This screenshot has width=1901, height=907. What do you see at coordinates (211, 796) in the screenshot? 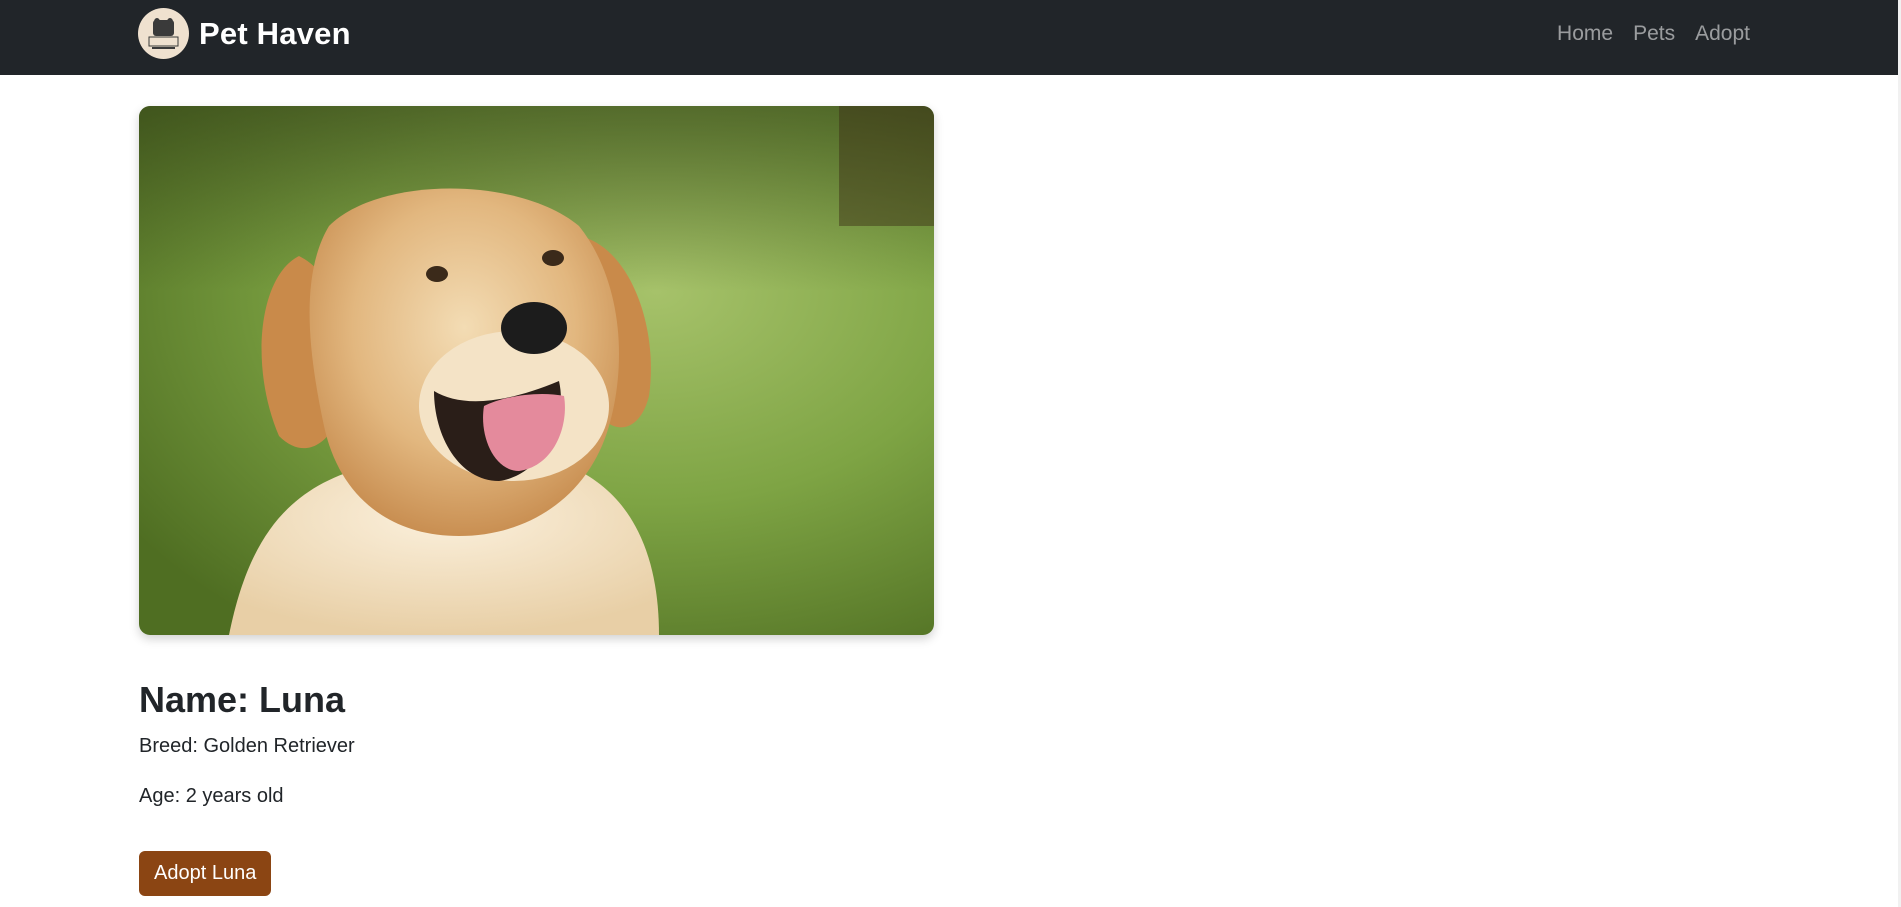
I see `pet-age: Age: 2 years old` at bounding box center [211, 796].